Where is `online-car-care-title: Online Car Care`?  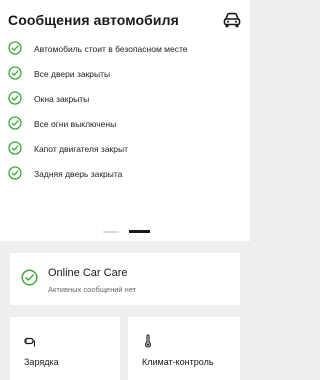 online-car-care-title: Online Car Care is located at coordinates (88, 273).